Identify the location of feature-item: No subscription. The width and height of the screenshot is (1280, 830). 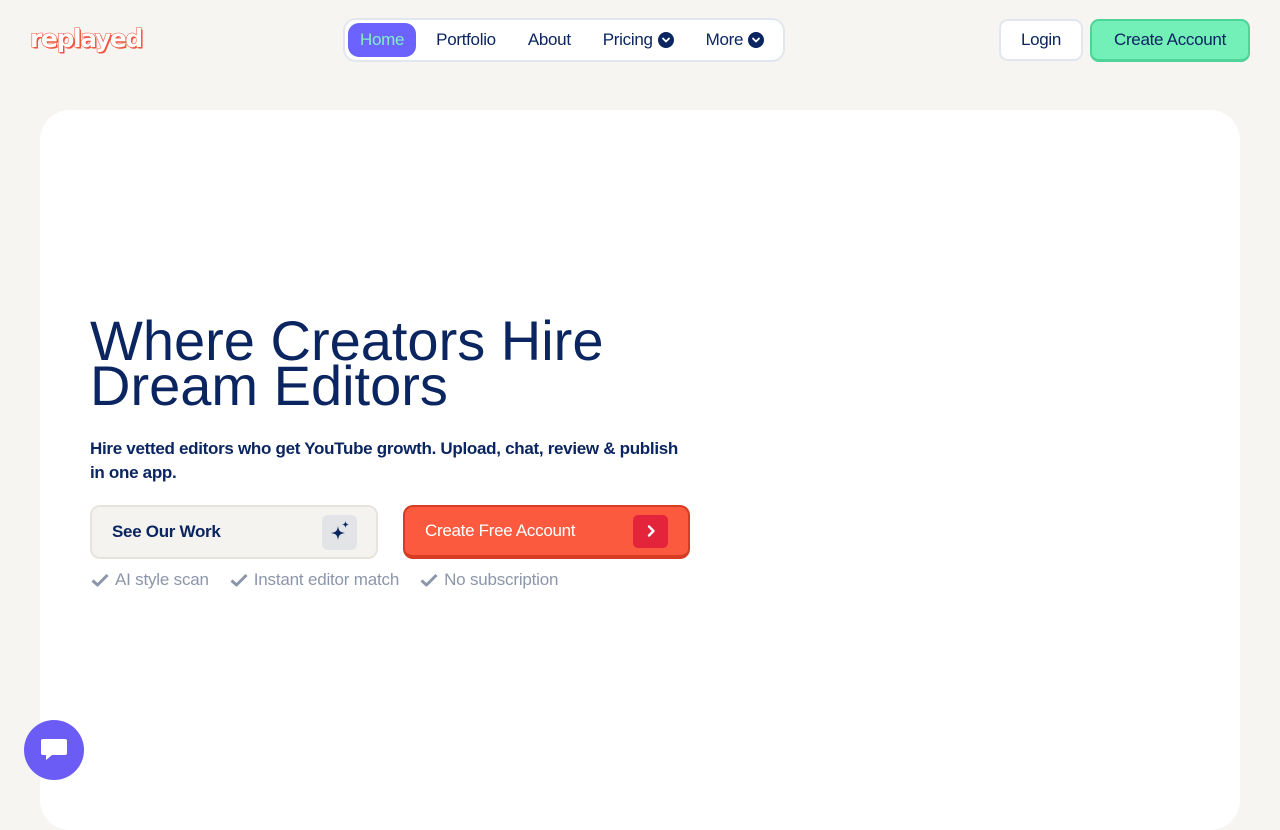
(489, 580).